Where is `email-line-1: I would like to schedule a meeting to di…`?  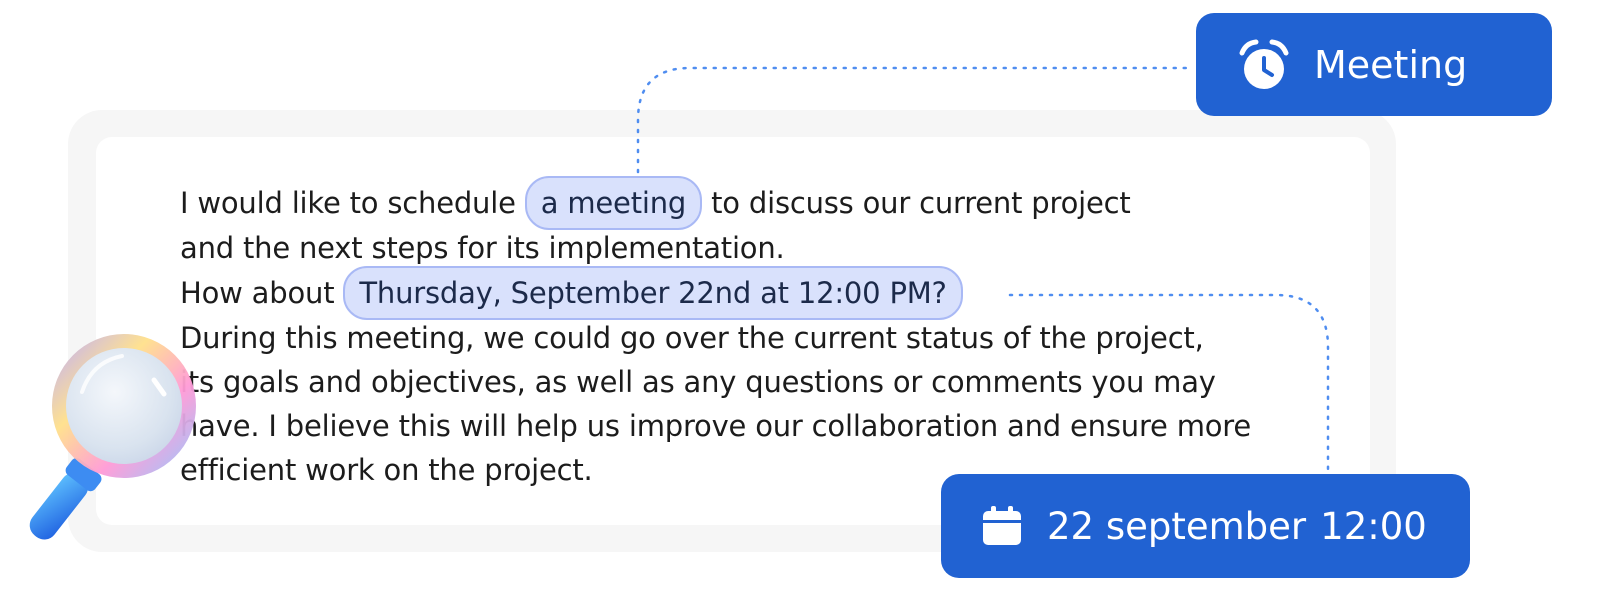 email-line-1: I would like to schedule a meeting to di… is located at coordinates (760, 203).